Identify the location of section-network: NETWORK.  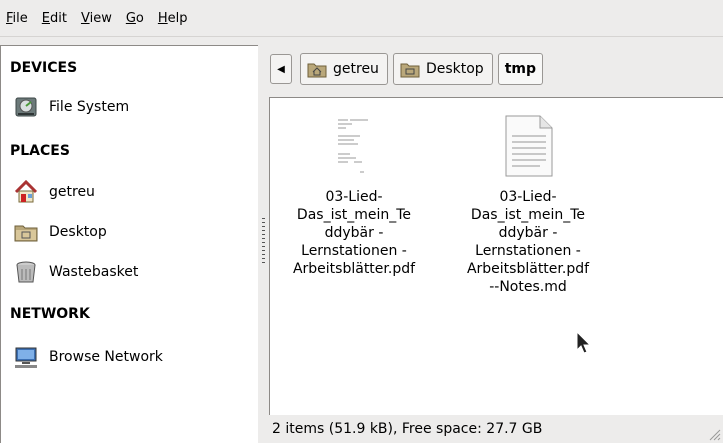
(50, 314).